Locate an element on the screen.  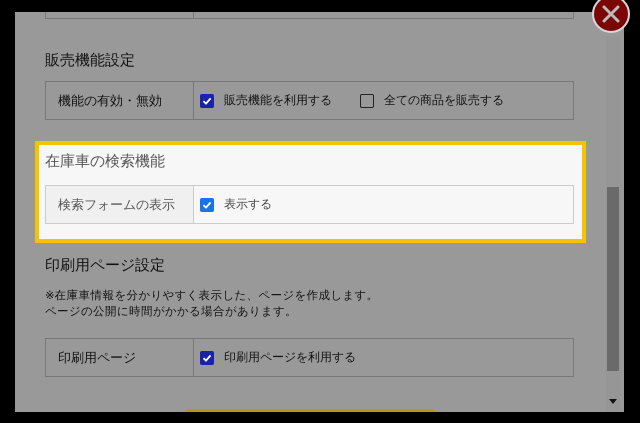
note-text: ※在庫車情報を分かりやすく表示した、ページを作成します。 is located at coordinates (212, 295).